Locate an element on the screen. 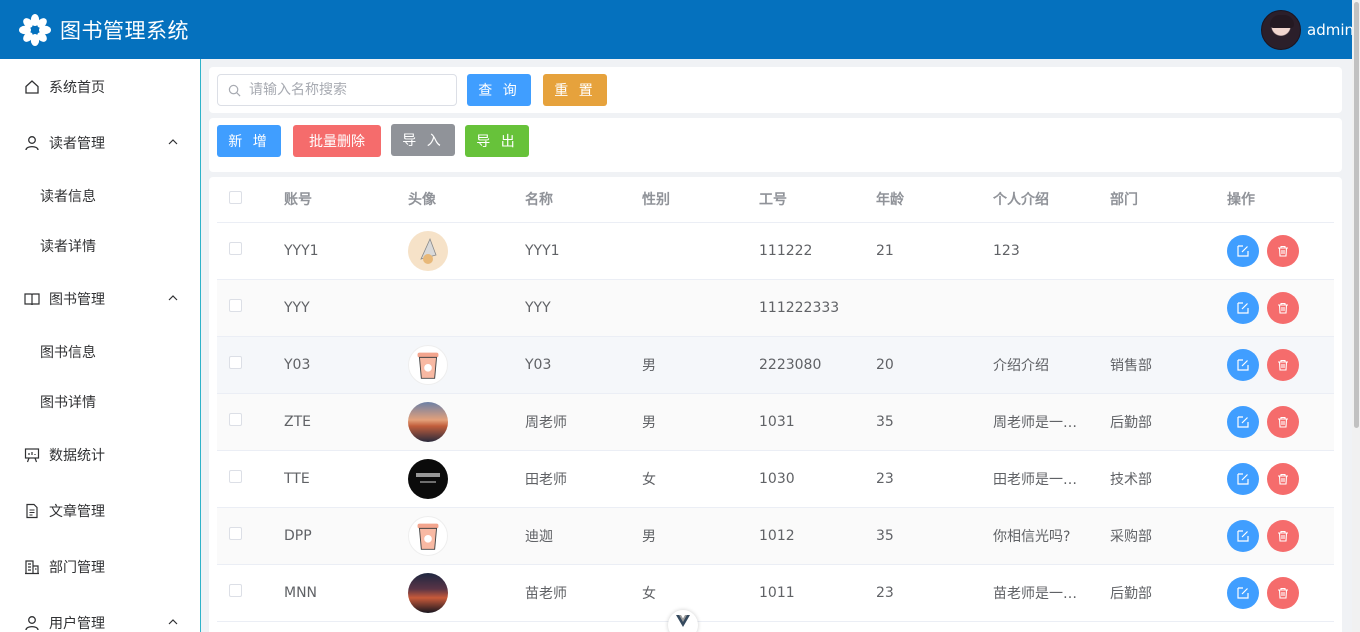 This screenshot has height=632, width=1360. brand: 图书管理系统 is located at coordinates (103, 30).